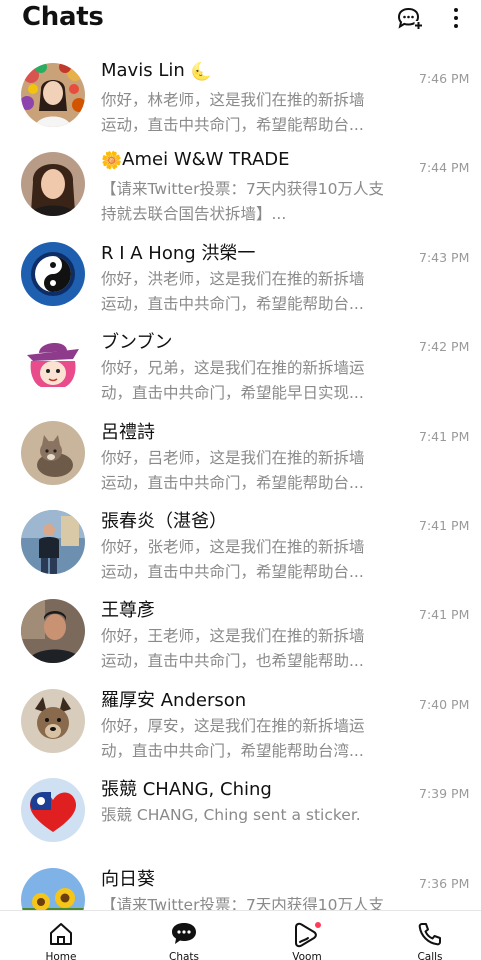 The image size is (481, 960). I want to click on preview-line: 你好，张老师，这是我们在推的新拆墙, so click(233, 546).